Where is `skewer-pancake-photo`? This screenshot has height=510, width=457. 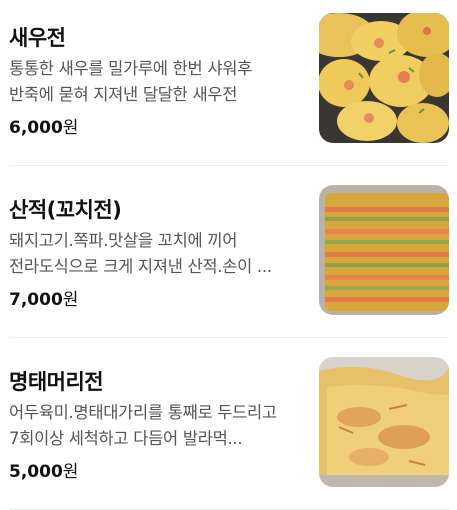 skewer-pancake-photo is located at coordinates (384, 250).